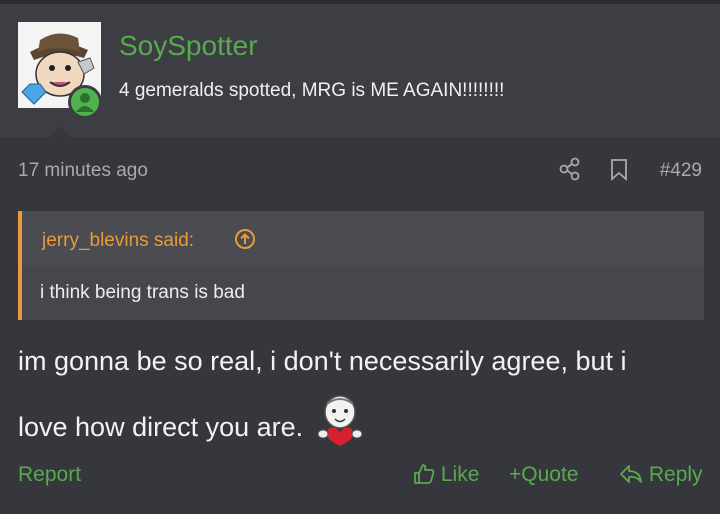  What do you see at coordinates (515, 474) in the screenshot?
I see `plus-icon: +` at bounding box center [515, 474].